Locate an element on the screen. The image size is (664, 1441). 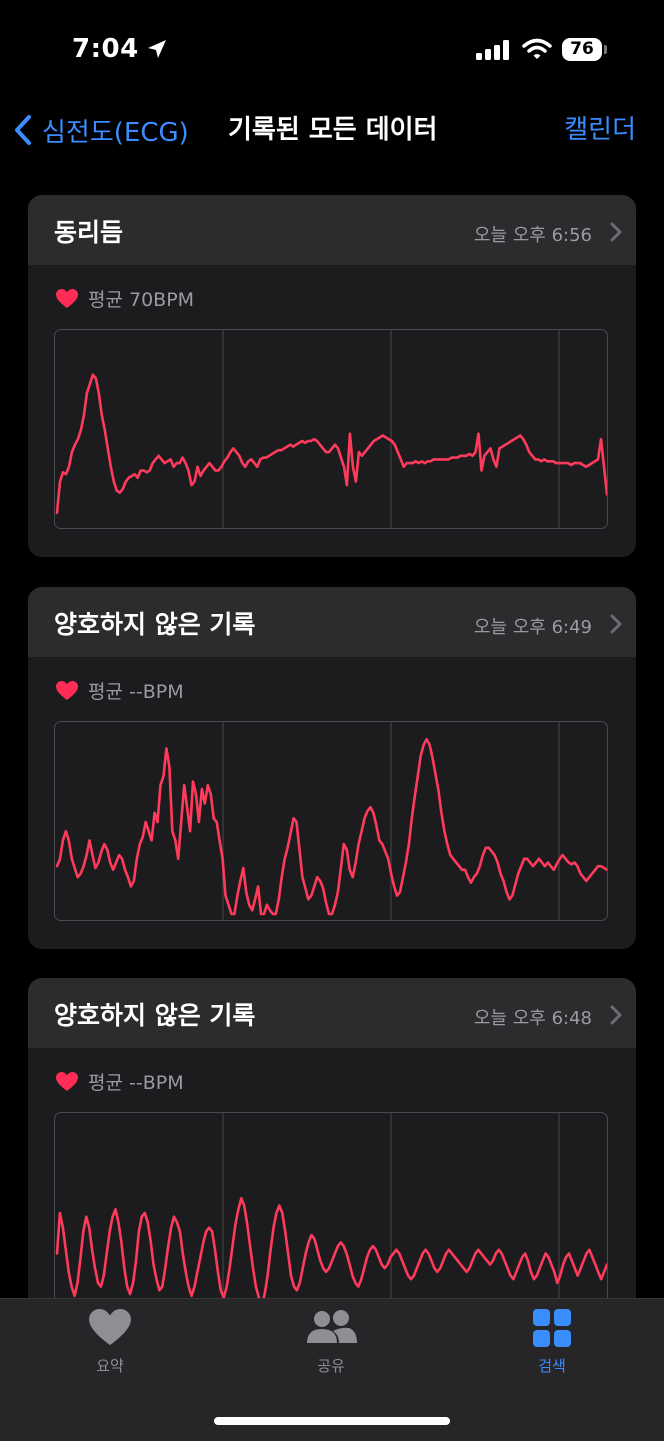
tab-sharing-label: 공유 is located at coordinates (331, 1366).